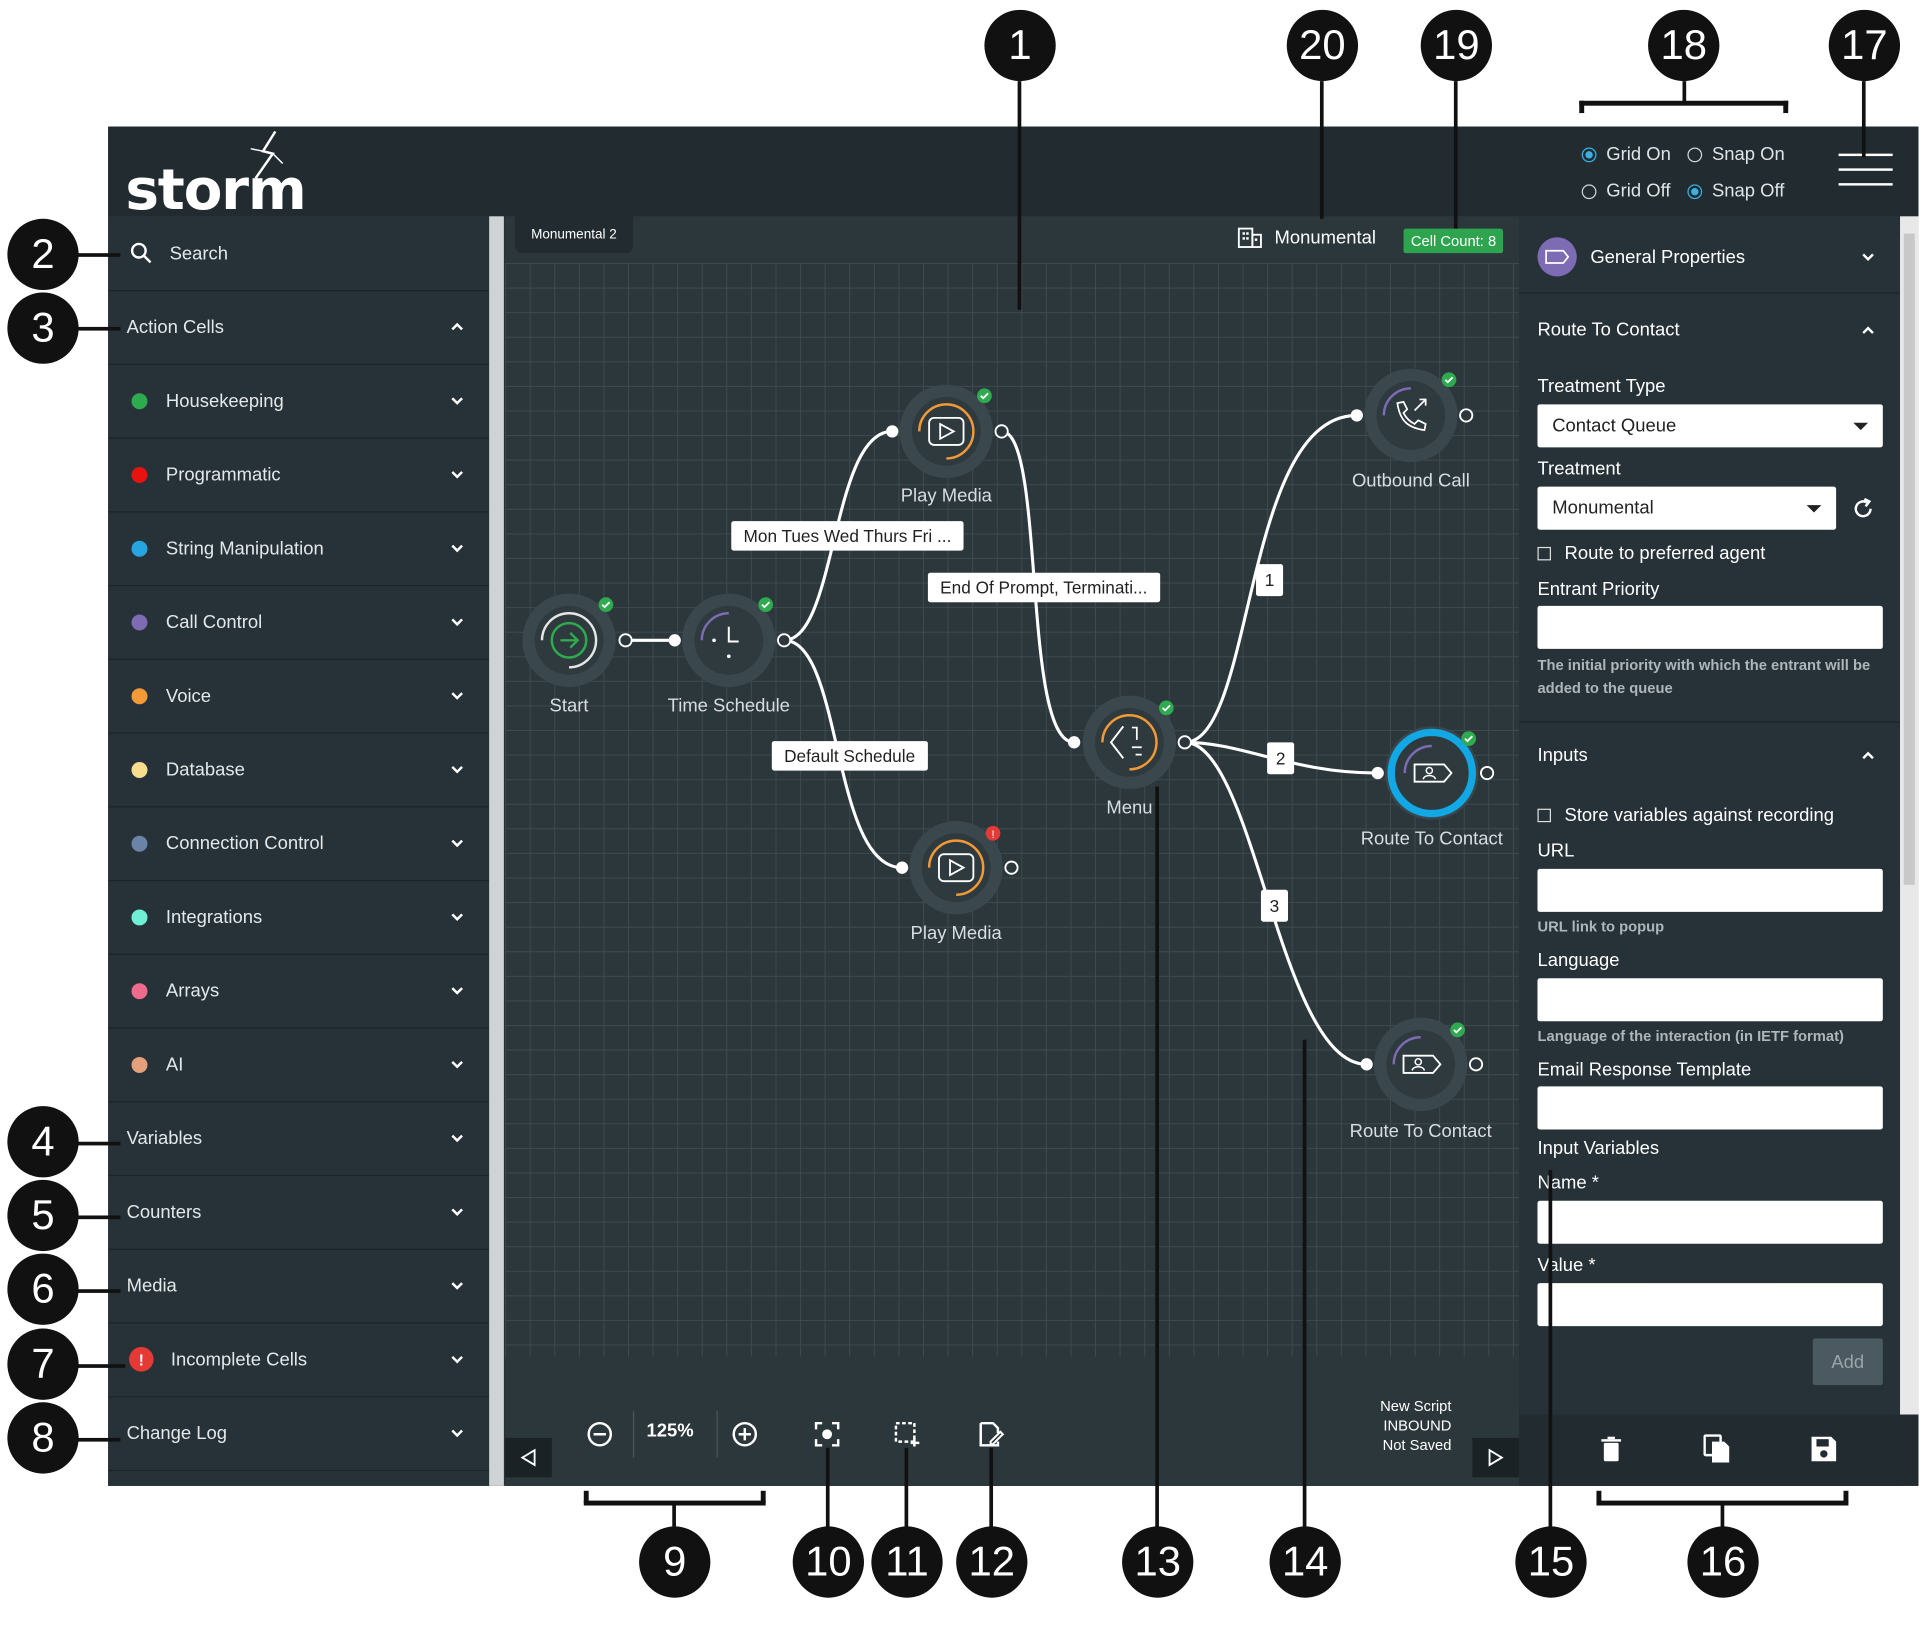 The image size is (1922, 1631). I want to click on sidebar-search: Search, so click(299, 254).